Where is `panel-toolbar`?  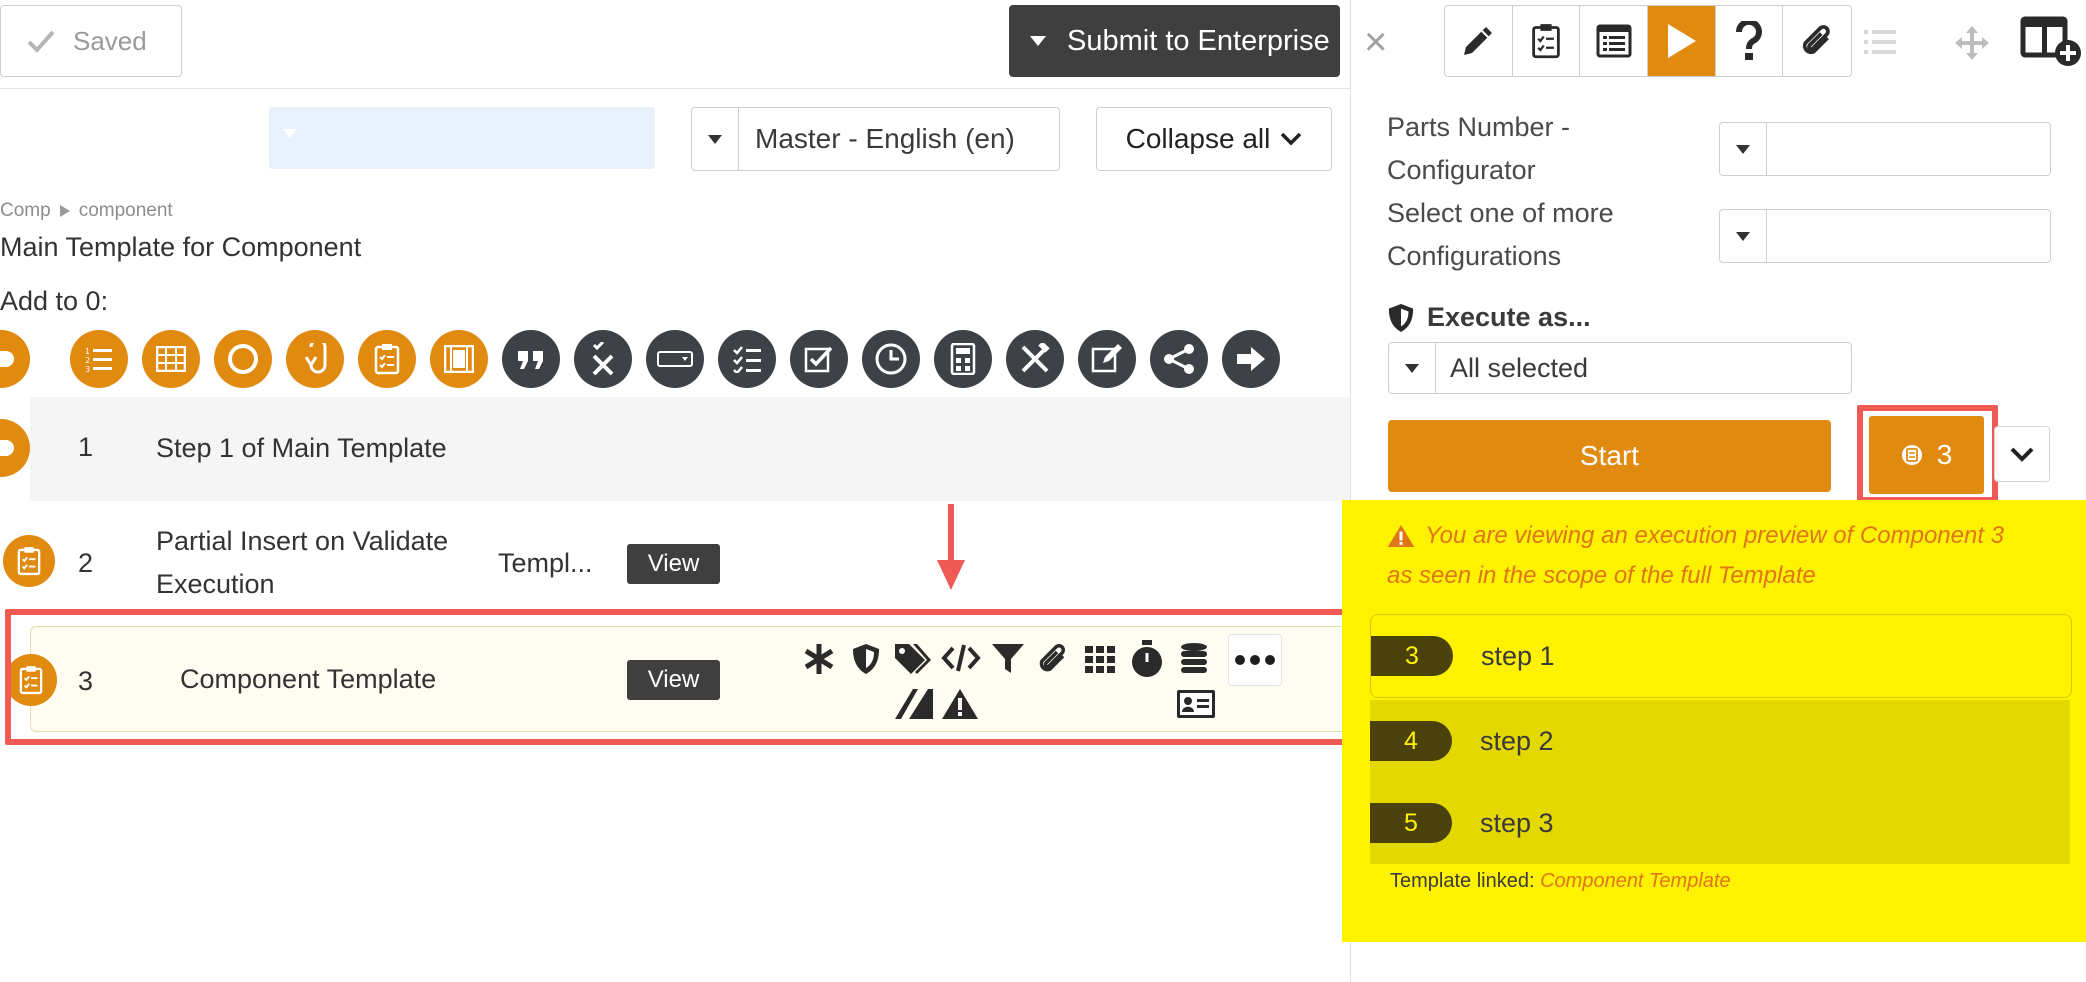
panel-toolbar is located at coordinates (1648, 41).